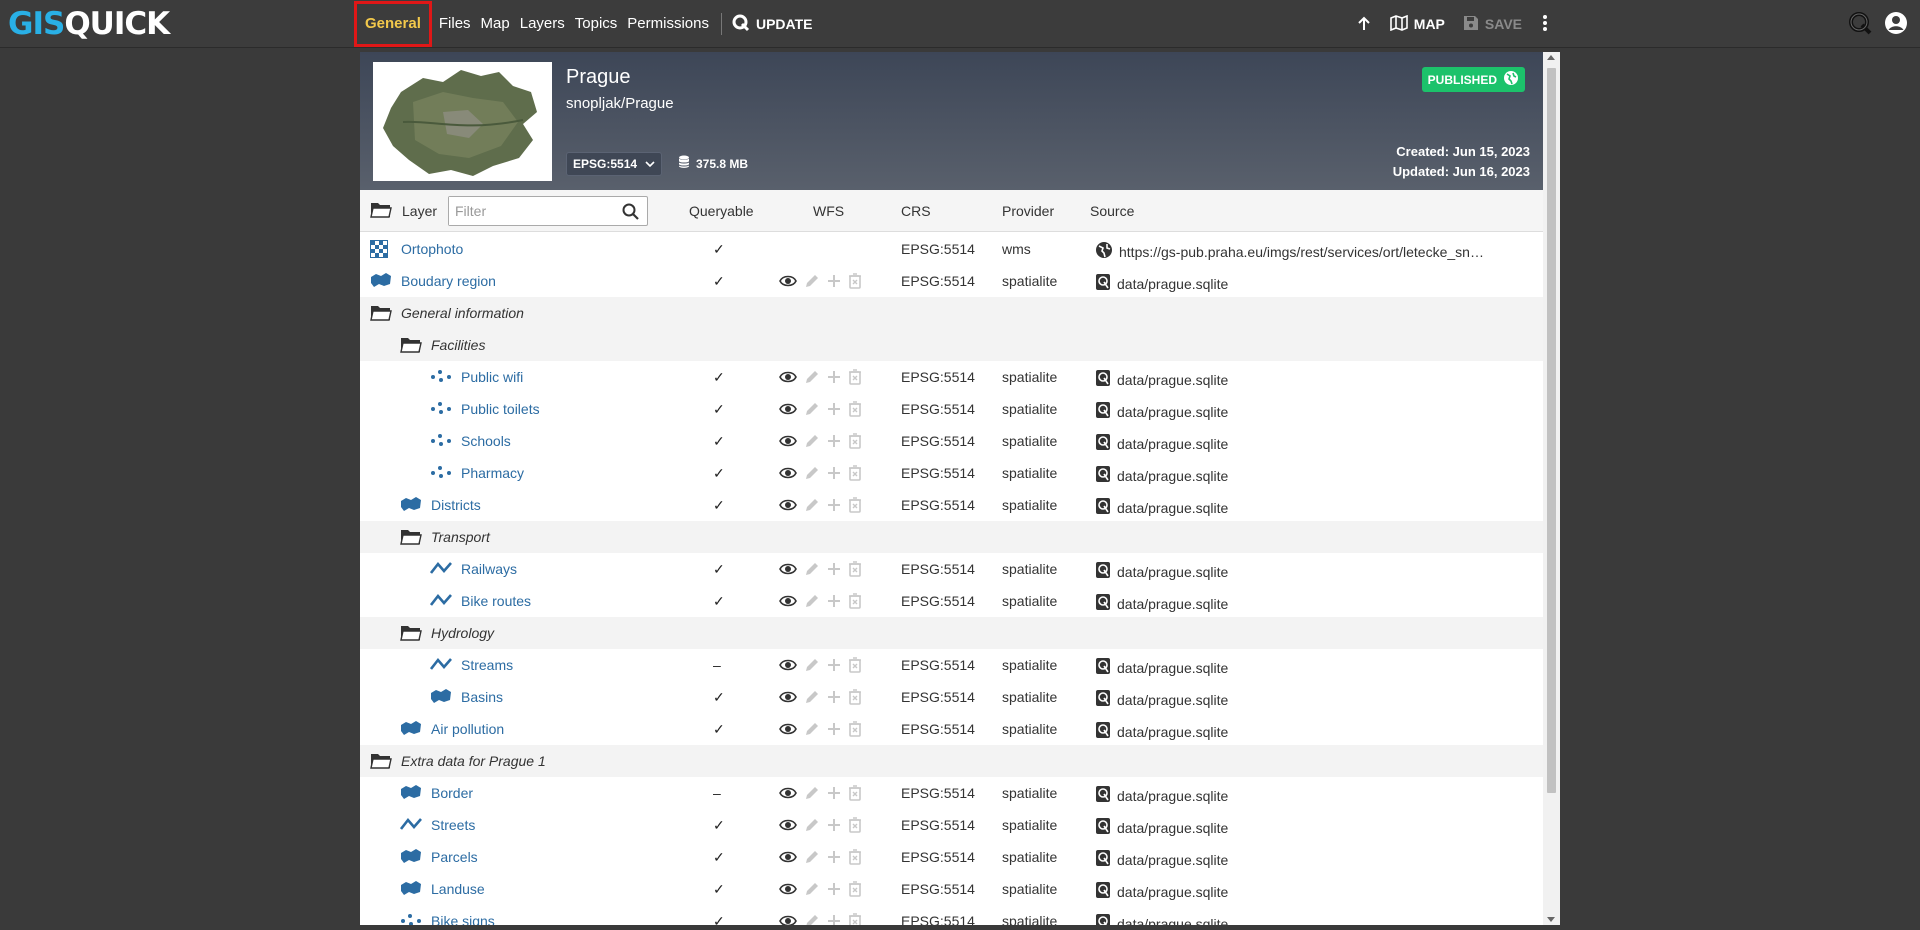  What do you see at coordinates (432, 249) in the screenshot?
I see `layer-name-label: Ortophoto` at bounding box center [432, 249].